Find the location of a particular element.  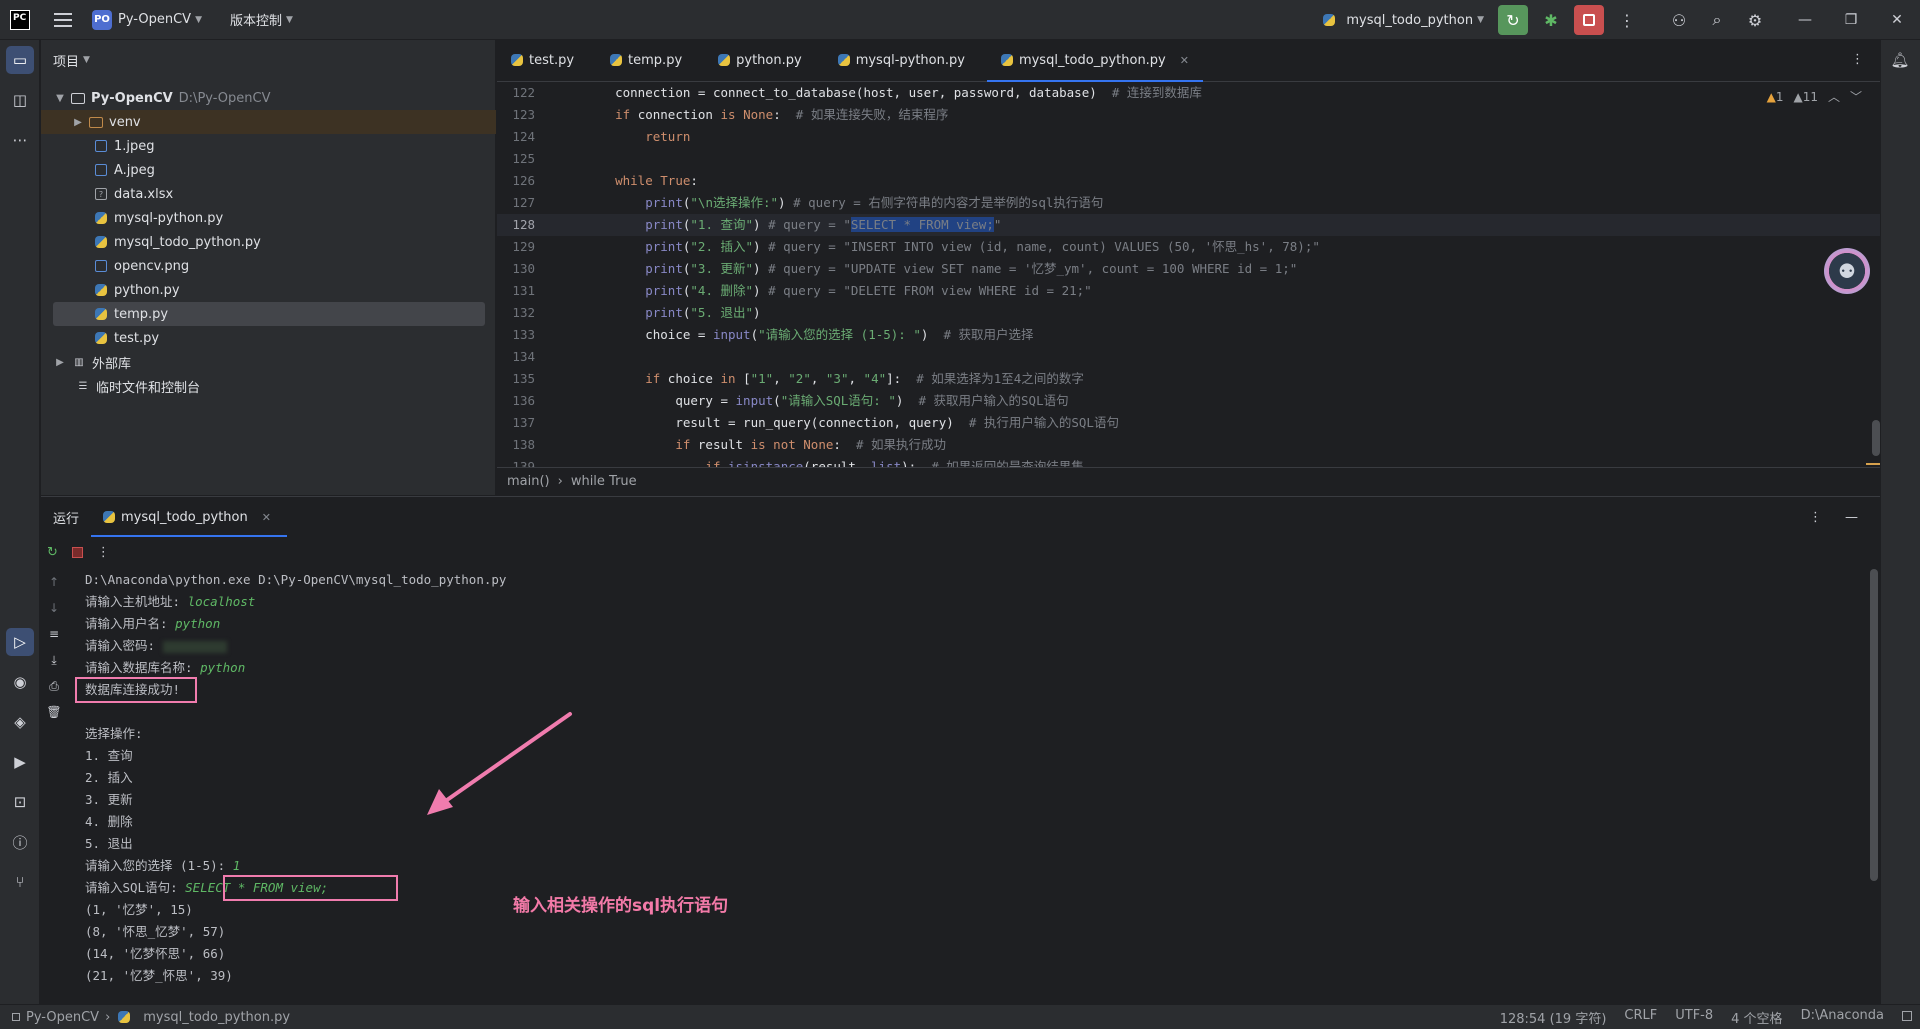

status-project: Py-OpenCV is located at coordinates (62, 1017).